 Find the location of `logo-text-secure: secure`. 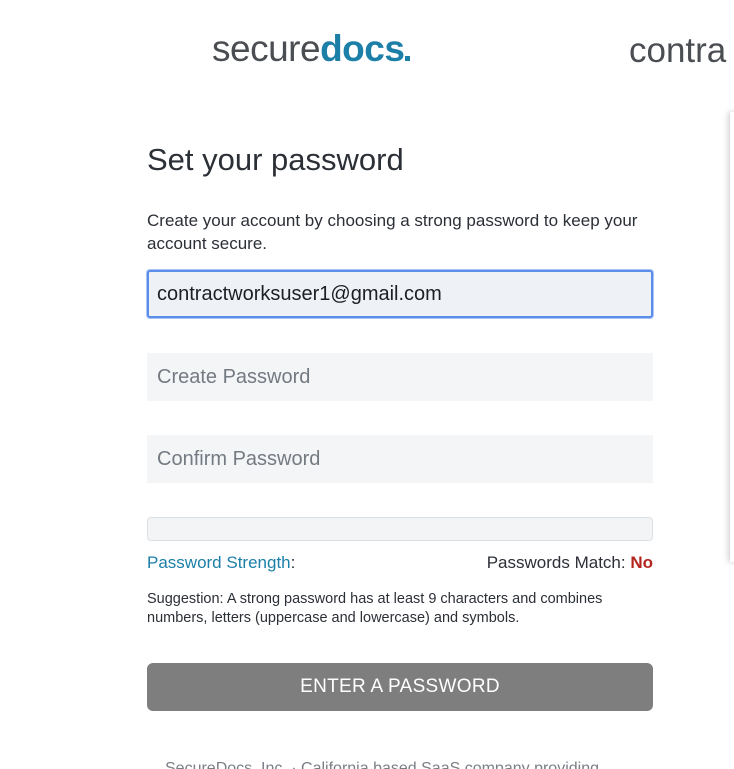

logo-text-secure: secure is located at coordinates (266, 48).